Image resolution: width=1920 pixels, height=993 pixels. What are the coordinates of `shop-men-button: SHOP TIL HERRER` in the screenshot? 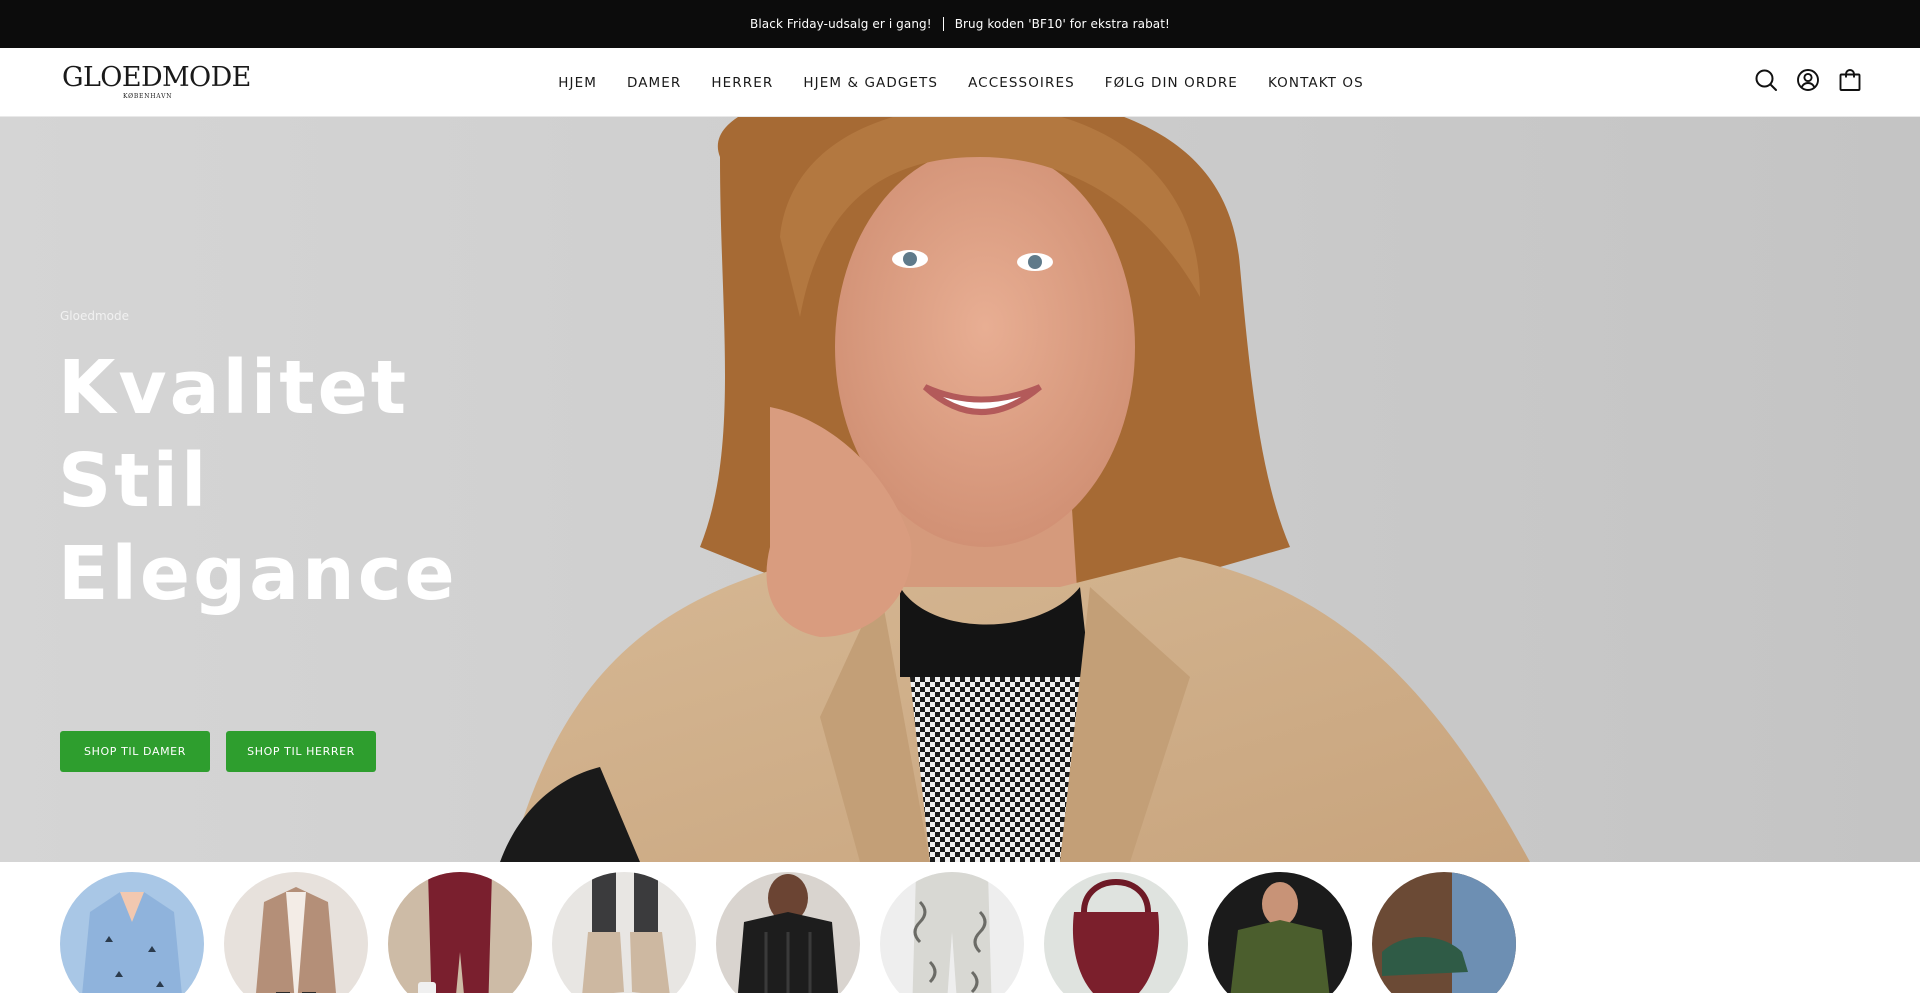 It's located at (301, 751).